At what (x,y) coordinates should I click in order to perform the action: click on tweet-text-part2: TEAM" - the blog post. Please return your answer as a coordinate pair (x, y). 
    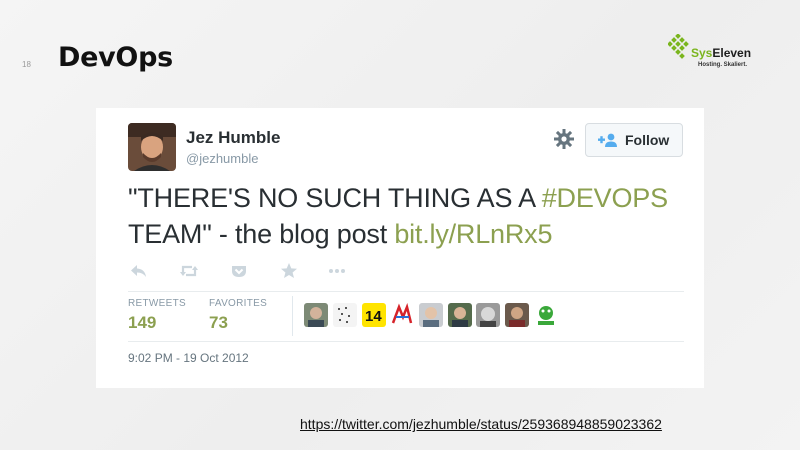
    Looking at the image, I should click on (261, 234).